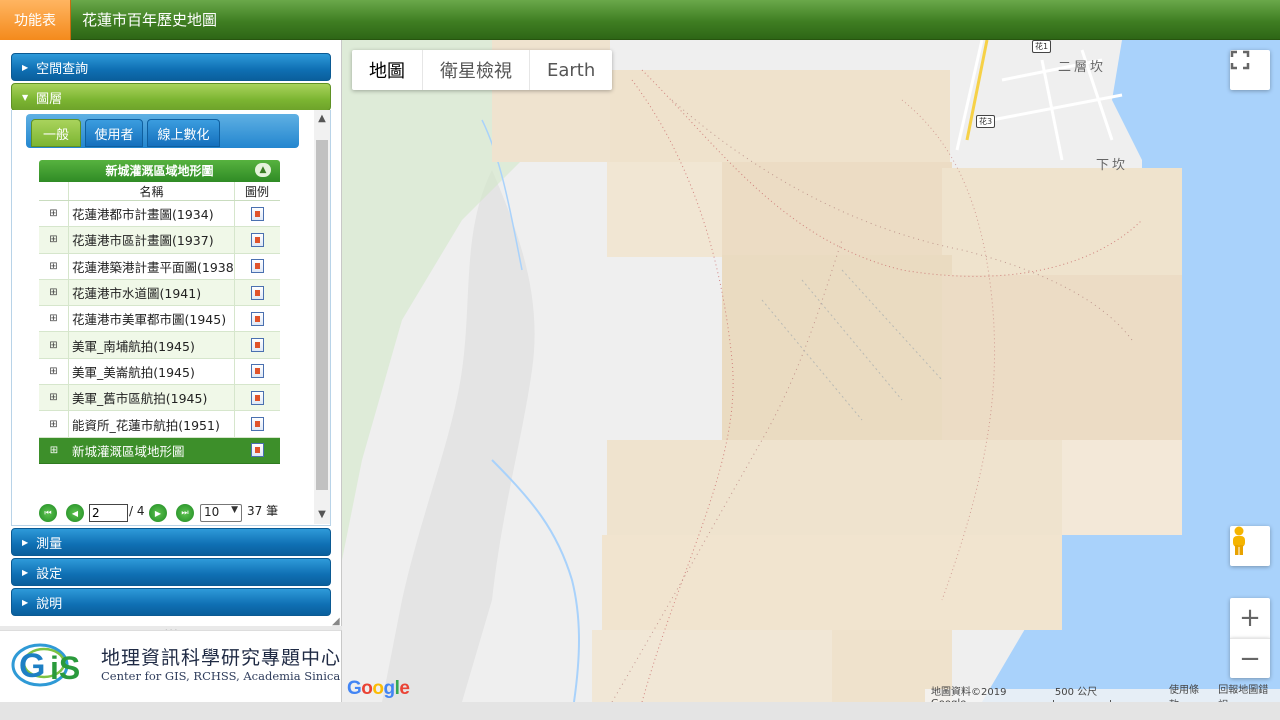 This screenshot has width=1280, height=720. I want to click on map-type-earth: Earth, so click(571, 70).